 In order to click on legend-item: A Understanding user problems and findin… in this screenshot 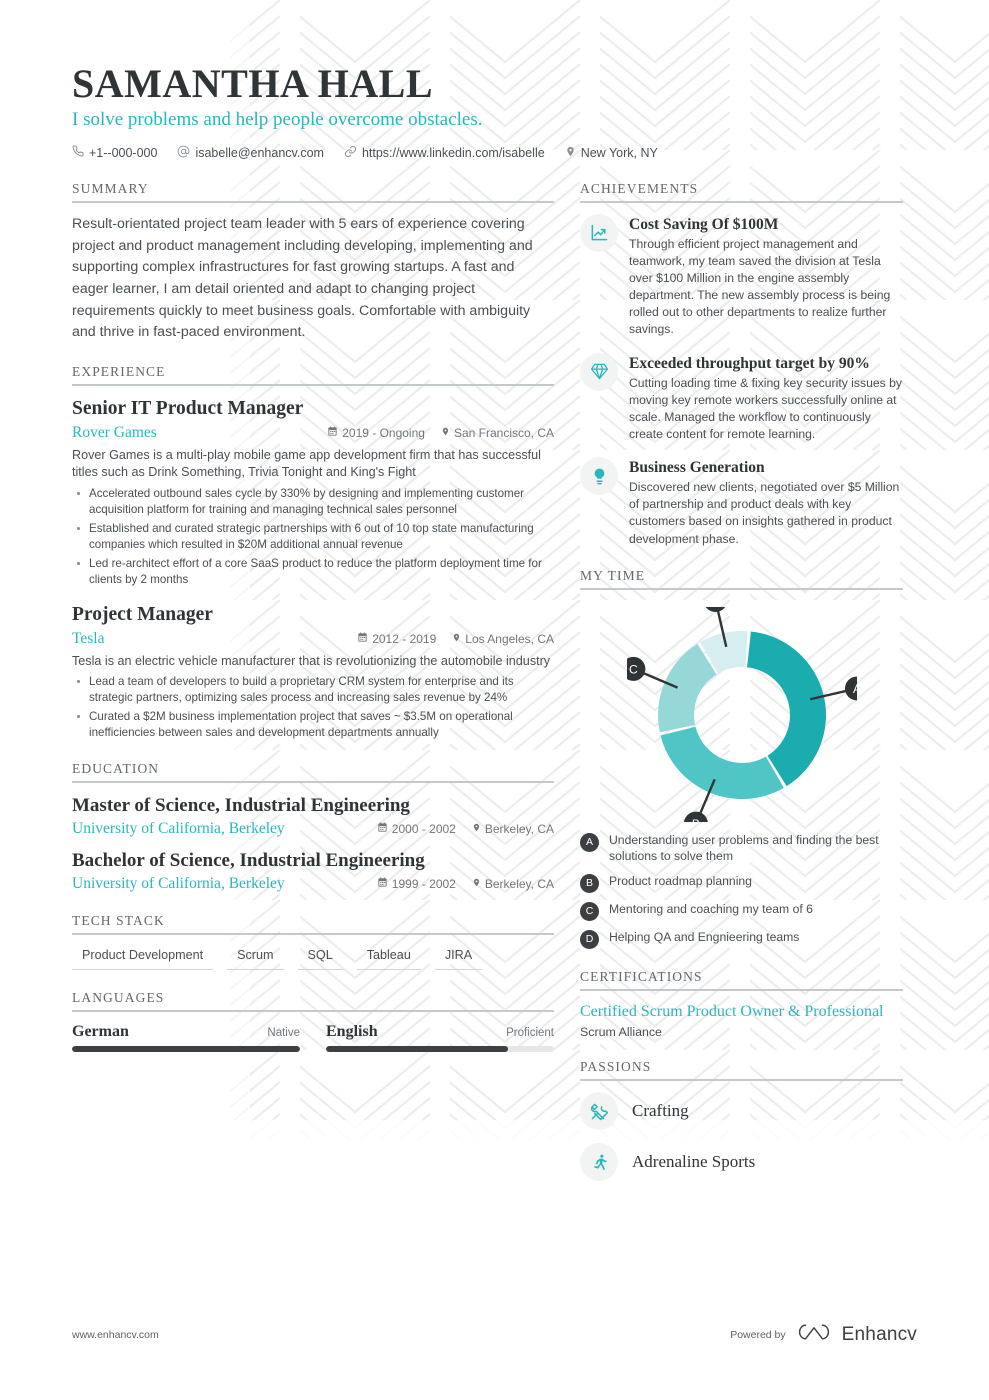, I will do `click(741, 848)`.